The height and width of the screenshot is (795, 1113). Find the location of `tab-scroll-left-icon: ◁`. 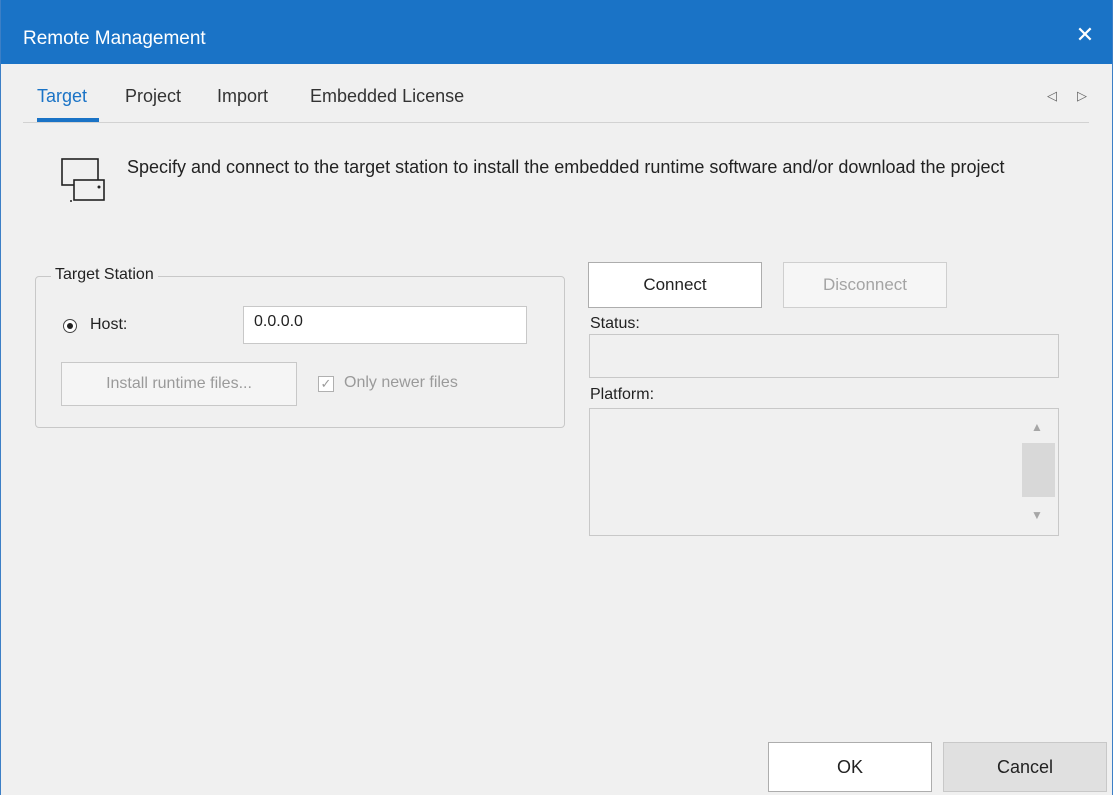

tab-scroll-left-icon: ◁ is located at coordinates (1052, 96).